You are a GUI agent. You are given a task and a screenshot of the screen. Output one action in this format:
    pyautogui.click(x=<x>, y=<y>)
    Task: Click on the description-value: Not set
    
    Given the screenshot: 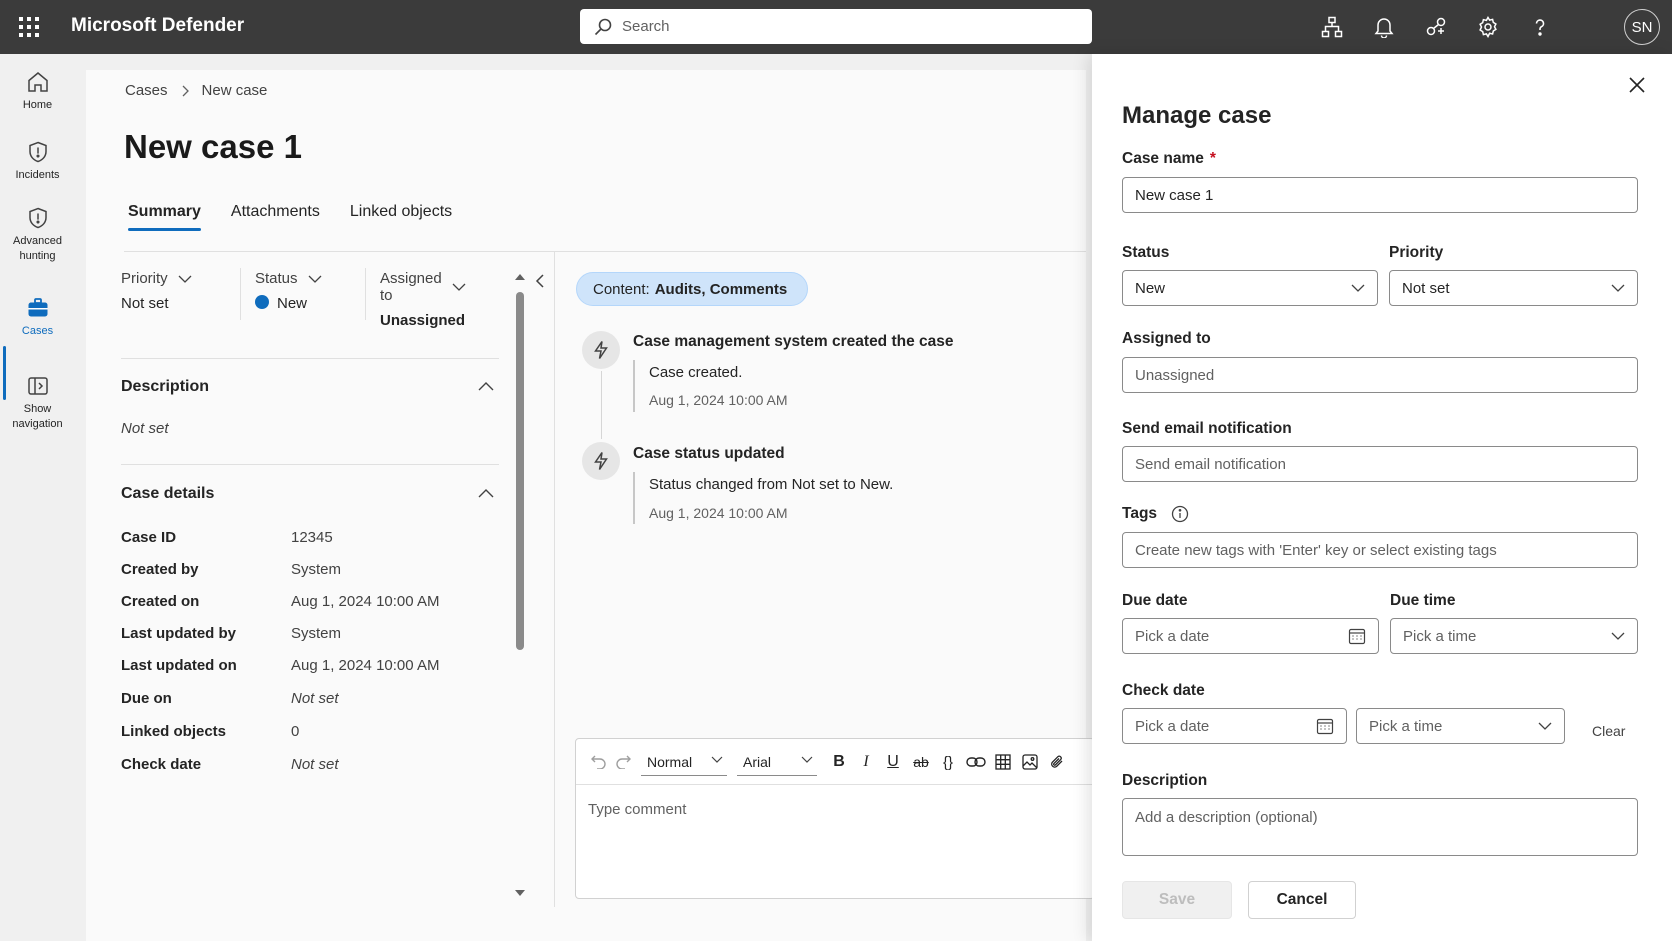 What is the action you would take?
    pyautogui.click(x=145, y=428)
    